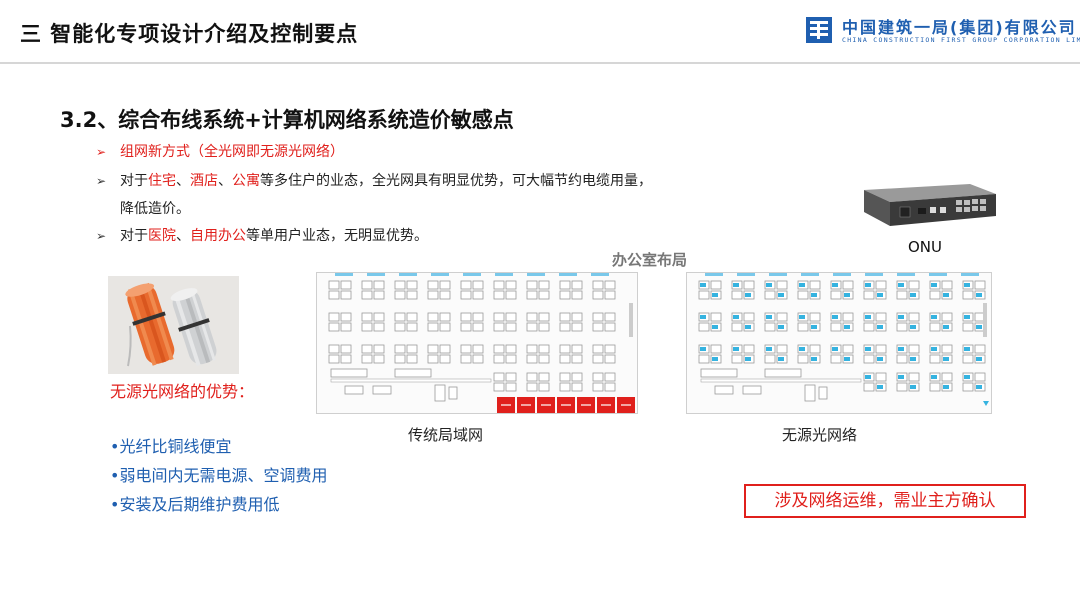  Describe the element at coordinates (171, 446) in the screenshot. I see `advantage-item: •光纤比铜线便宜` at that location.